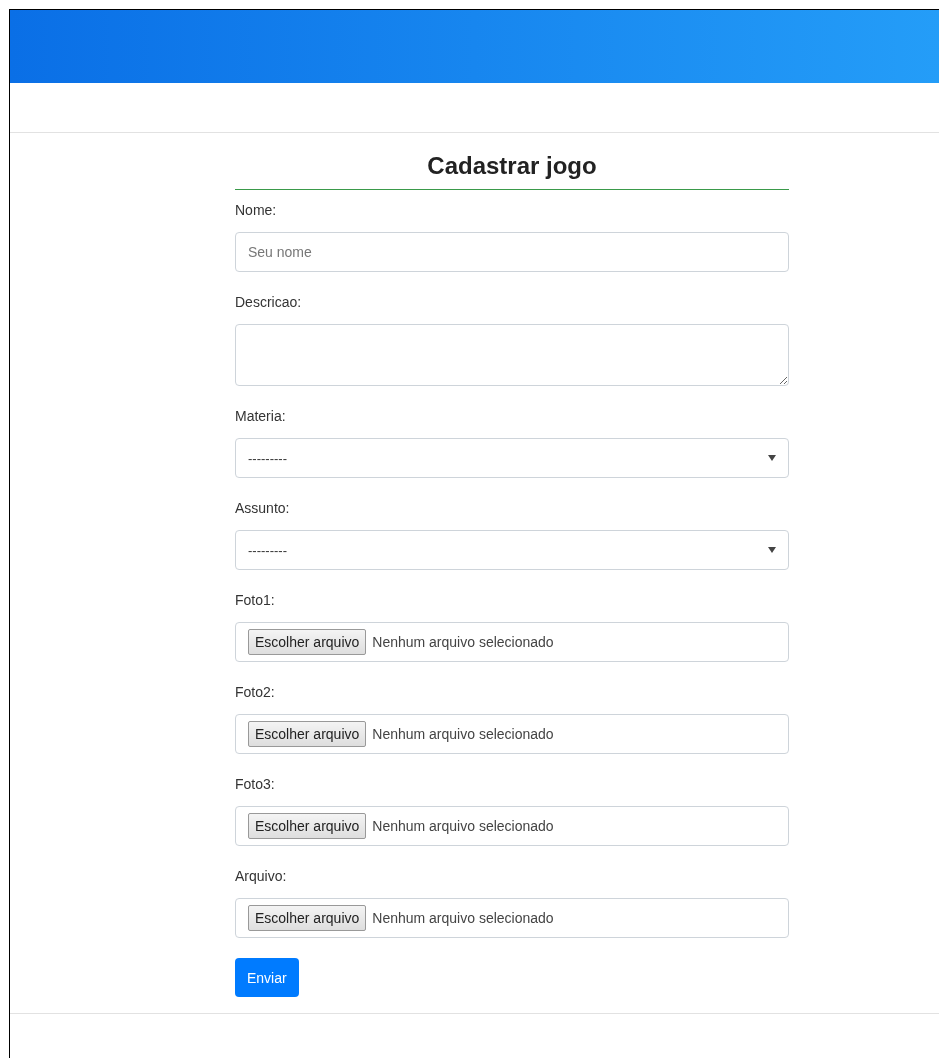 The image size is (939, 1058). Describe the element at coordinates (261, 416) in the screenshot. I see `field-label: Materia:` at that location.